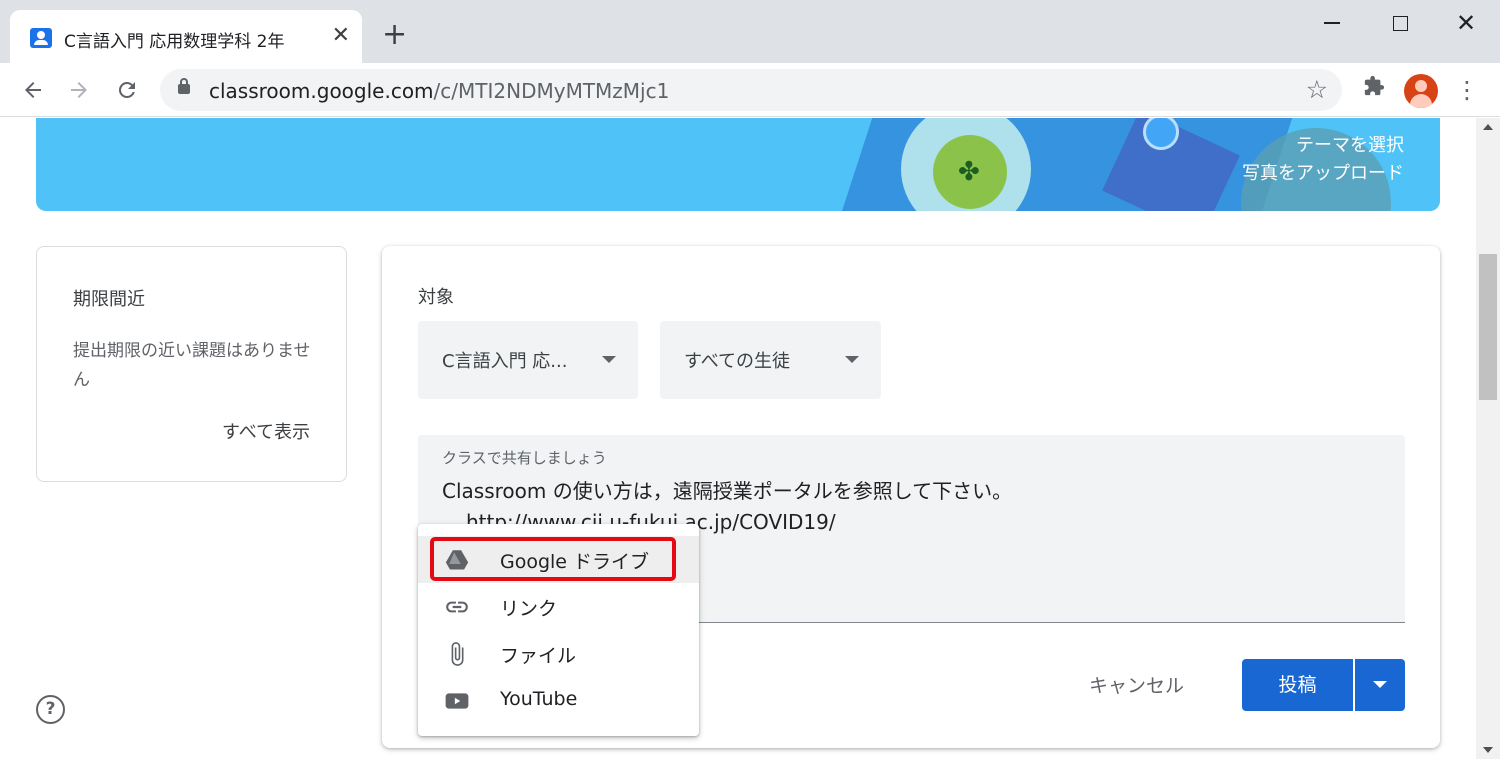 The image size is (1500, 759). What do you see at coordinates (539, 699) in the screenshot?
I see `menu-item-label: YouTube` at bounding box center [539, 699].